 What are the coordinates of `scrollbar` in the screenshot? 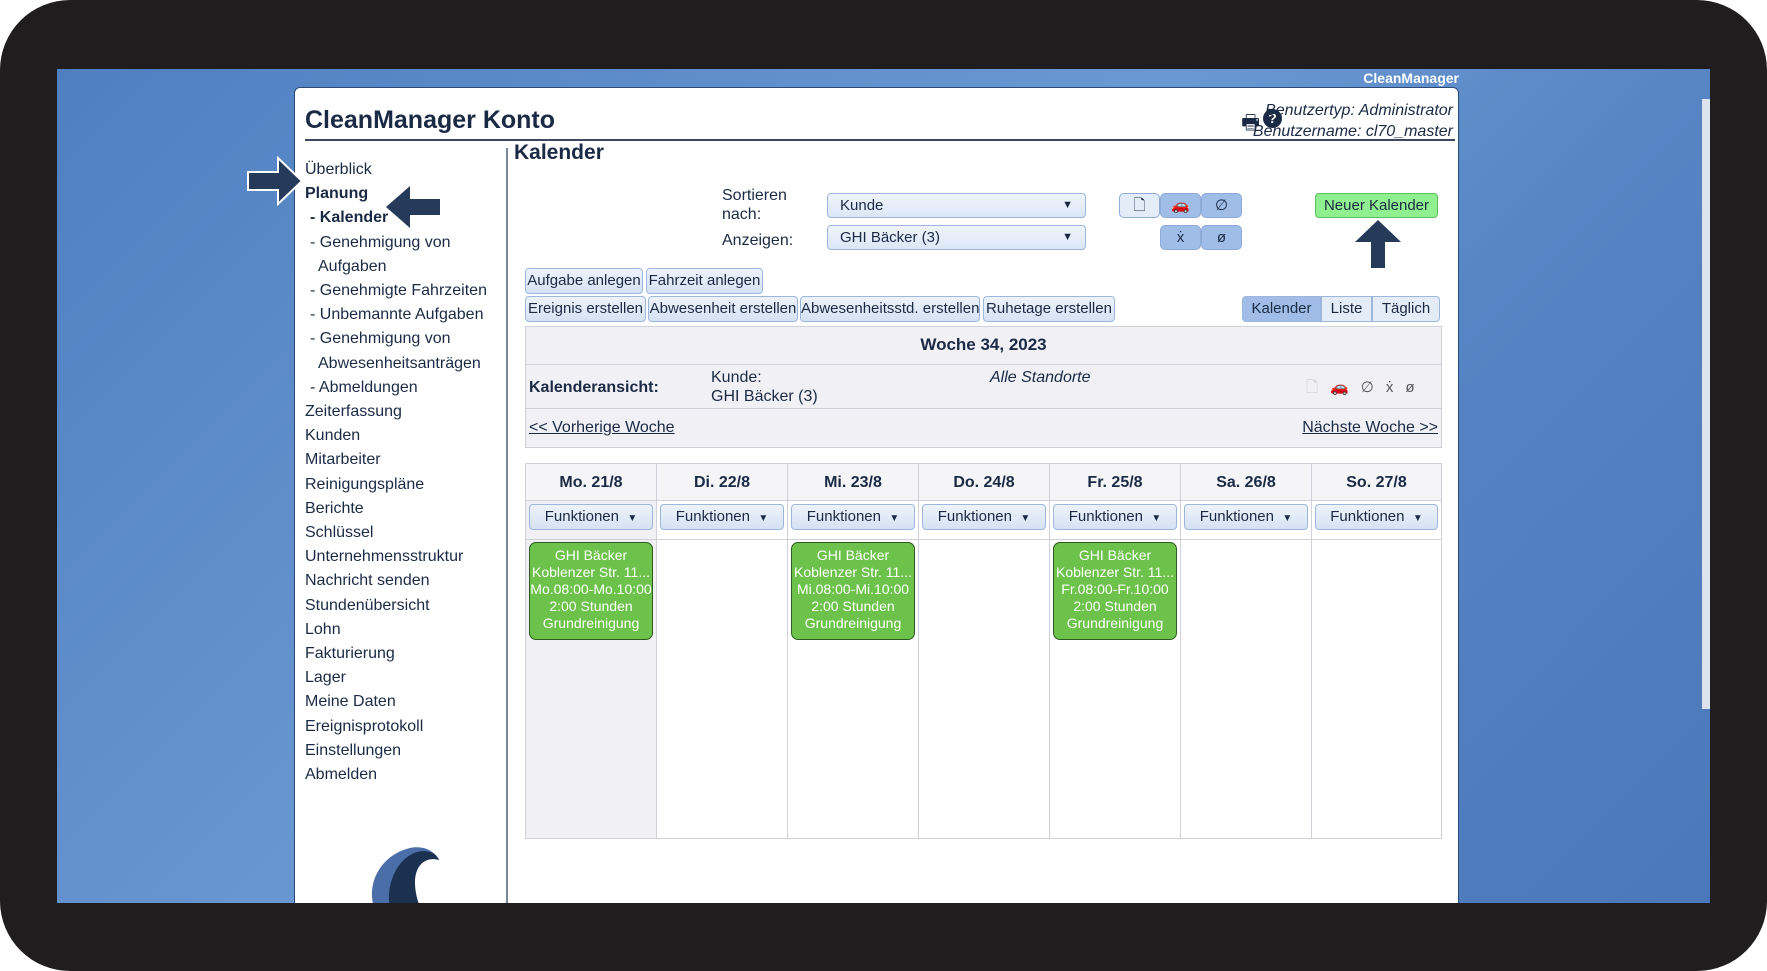 It's located at (1706, 404).